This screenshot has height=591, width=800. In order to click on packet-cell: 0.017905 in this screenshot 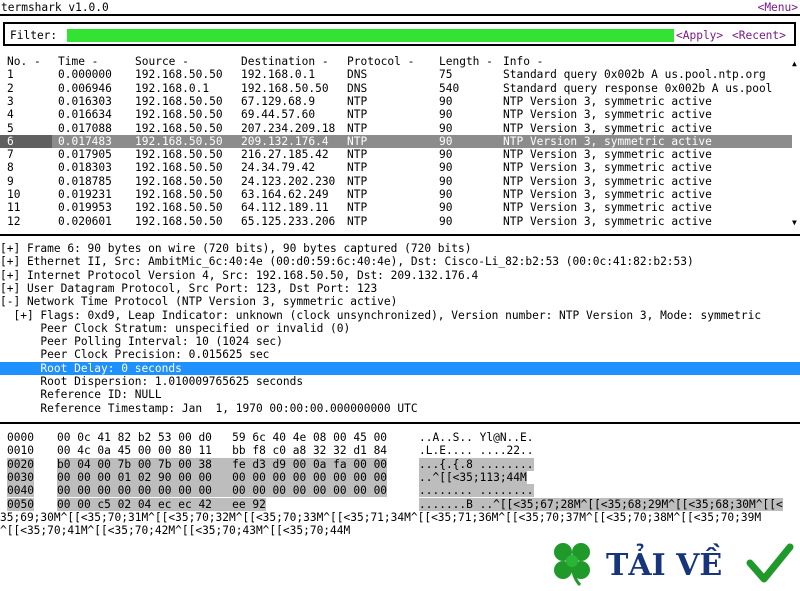, I will do `click(85, 155)`.